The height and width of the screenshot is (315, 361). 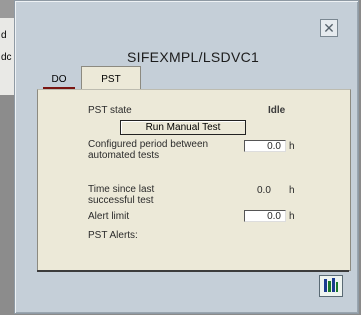 I want to click on pst-state-label: PST state, so click(x=110, y=110).